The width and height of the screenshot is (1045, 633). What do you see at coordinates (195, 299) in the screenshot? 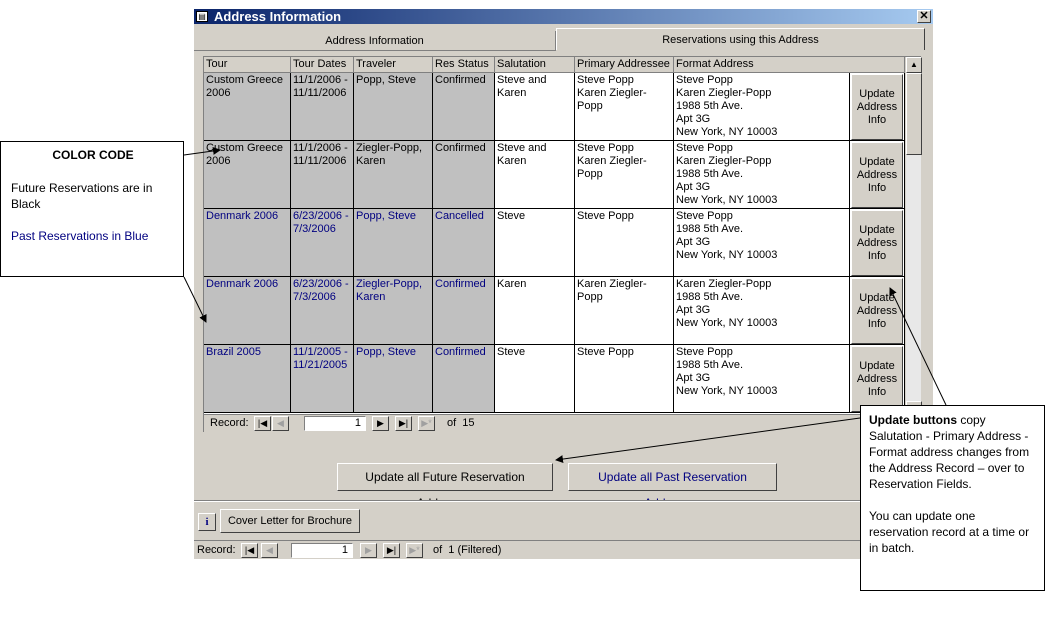
I see `arrow-to-past-row` at bounding box center [195, 299].